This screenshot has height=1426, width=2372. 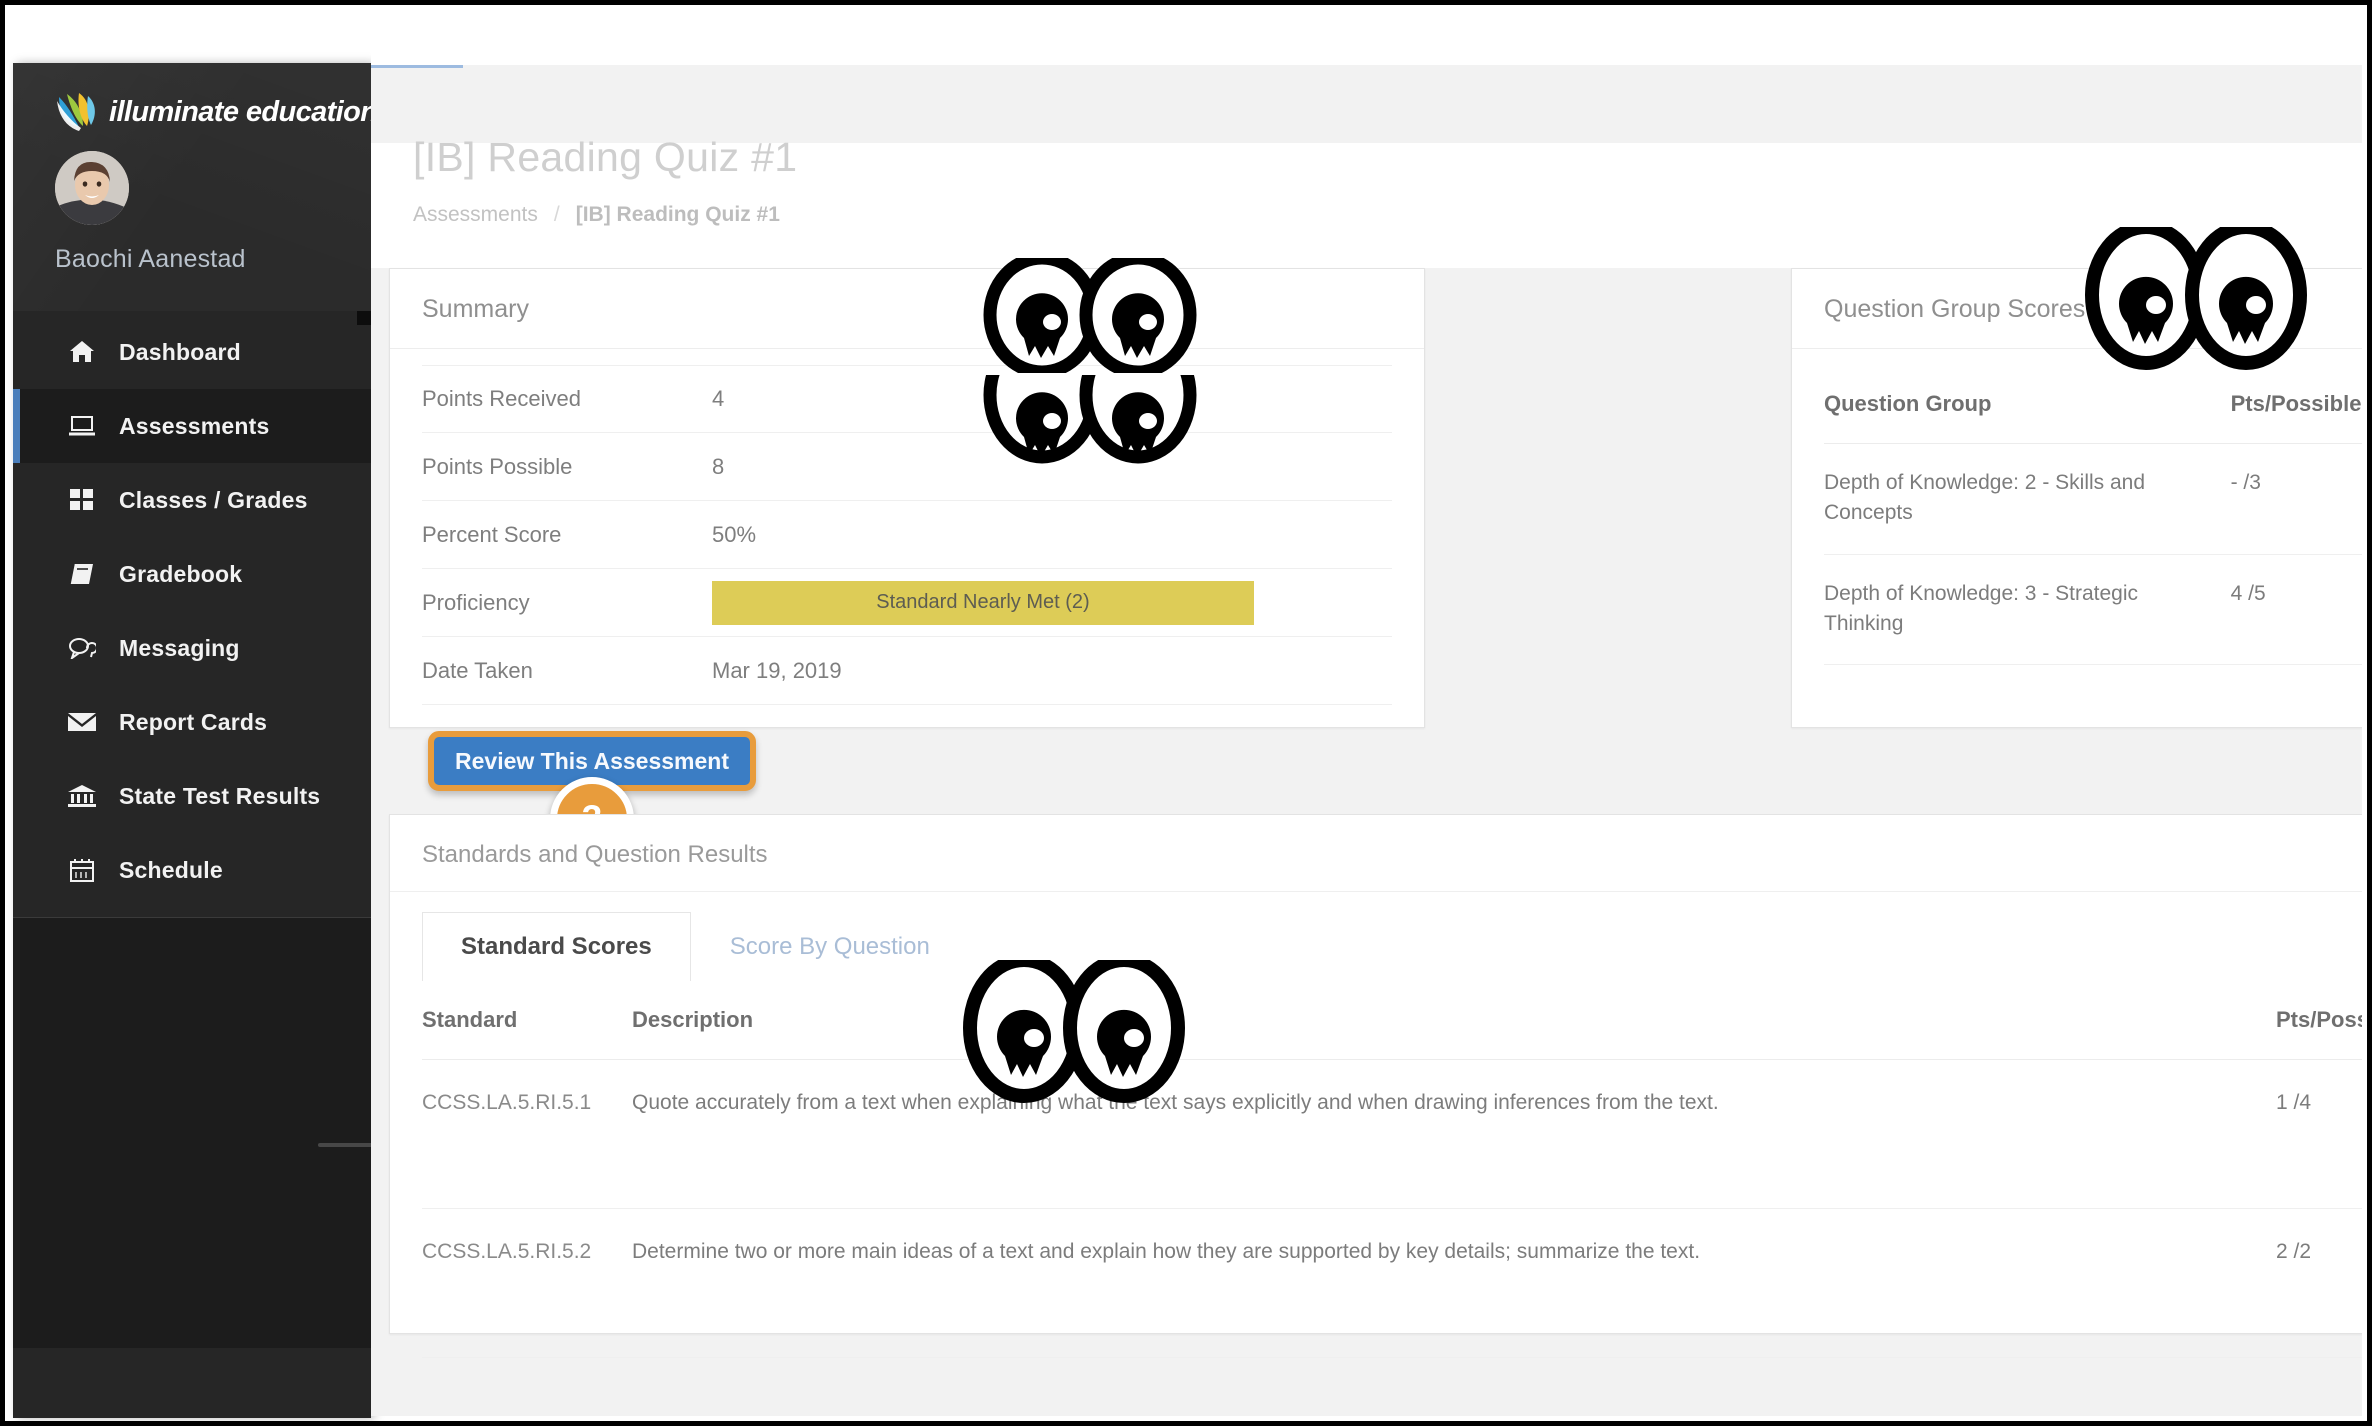 What do you see at coordinates (344, 1145) in the screenshot?
I see `sidebar-resize-handle` at bounding box center [344, 1145].